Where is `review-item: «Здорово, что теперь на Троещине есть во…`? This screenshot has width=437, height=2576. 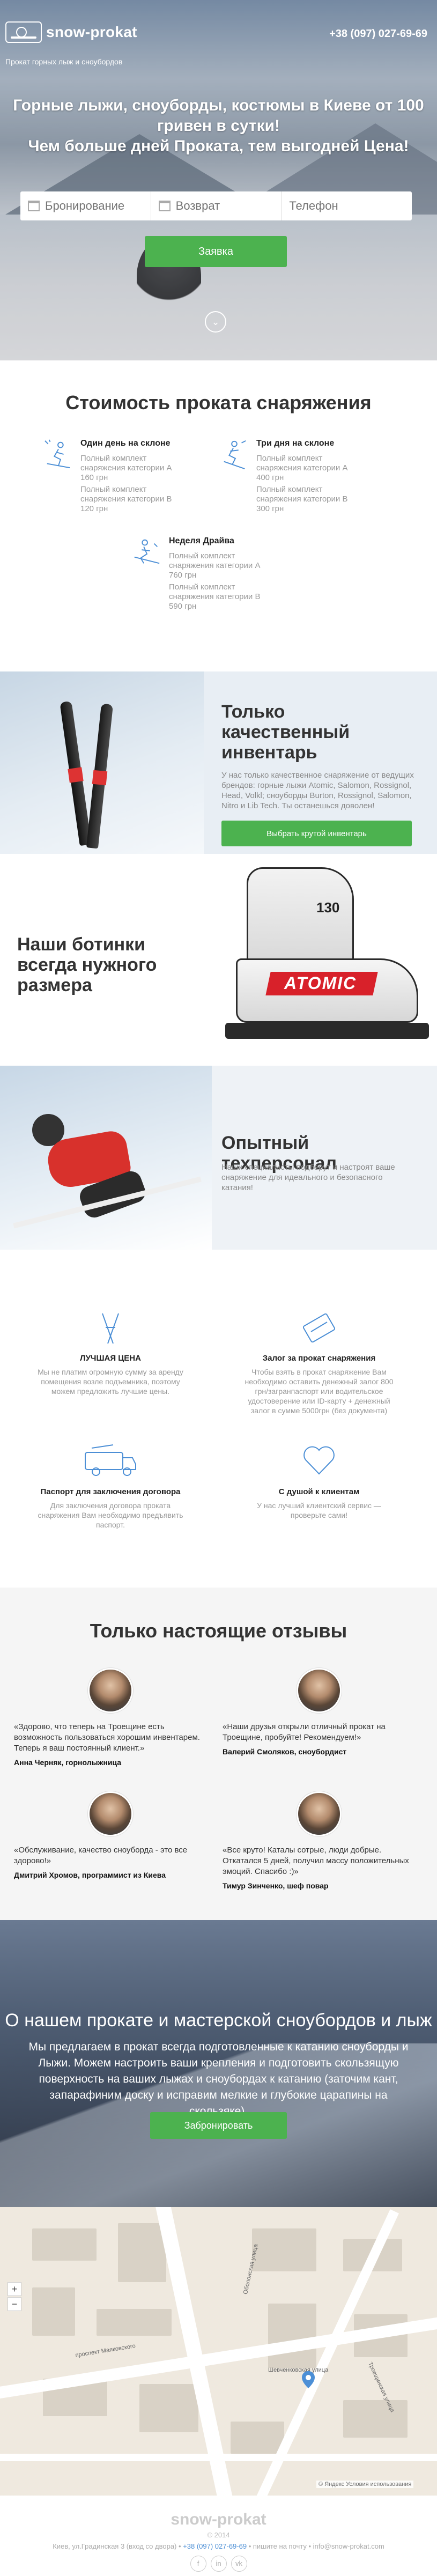
review-item: «Здорово, что теперь на Троещине есть во… is located at coordinates (111, 1717).